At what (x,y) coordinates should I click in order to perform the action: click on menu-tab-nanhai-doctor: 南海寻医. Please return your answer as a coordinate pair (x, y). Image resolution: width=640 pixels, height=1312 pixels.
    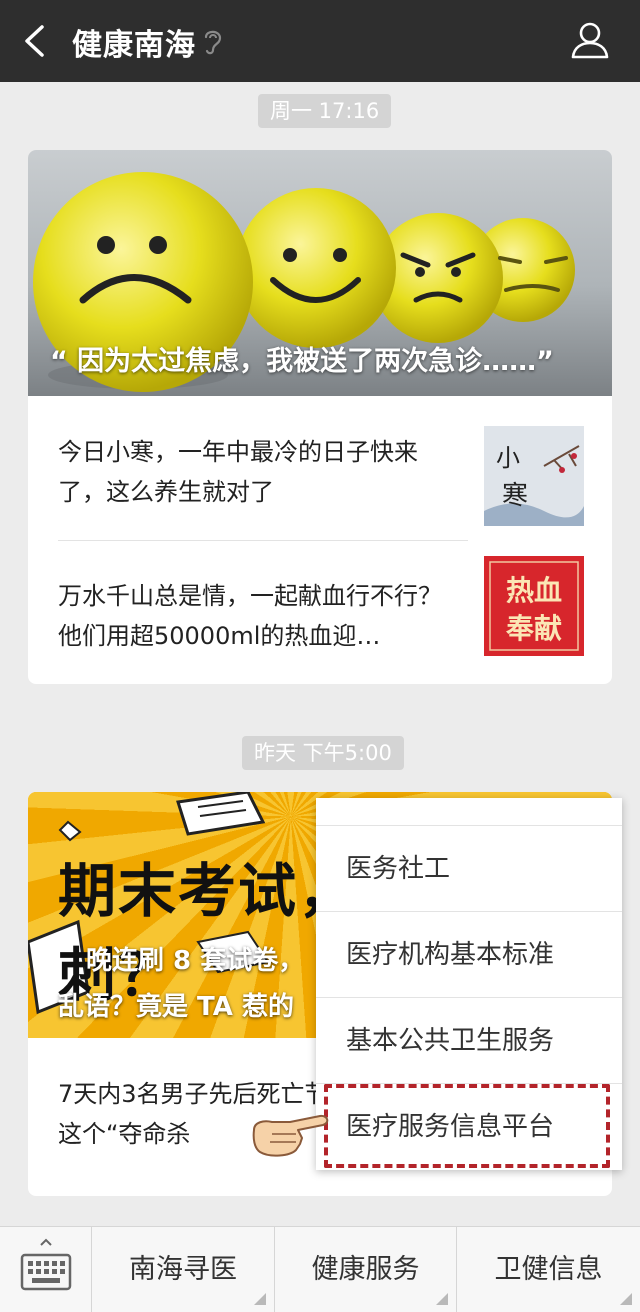
    Looking at the image, I should click on (183, 1269).